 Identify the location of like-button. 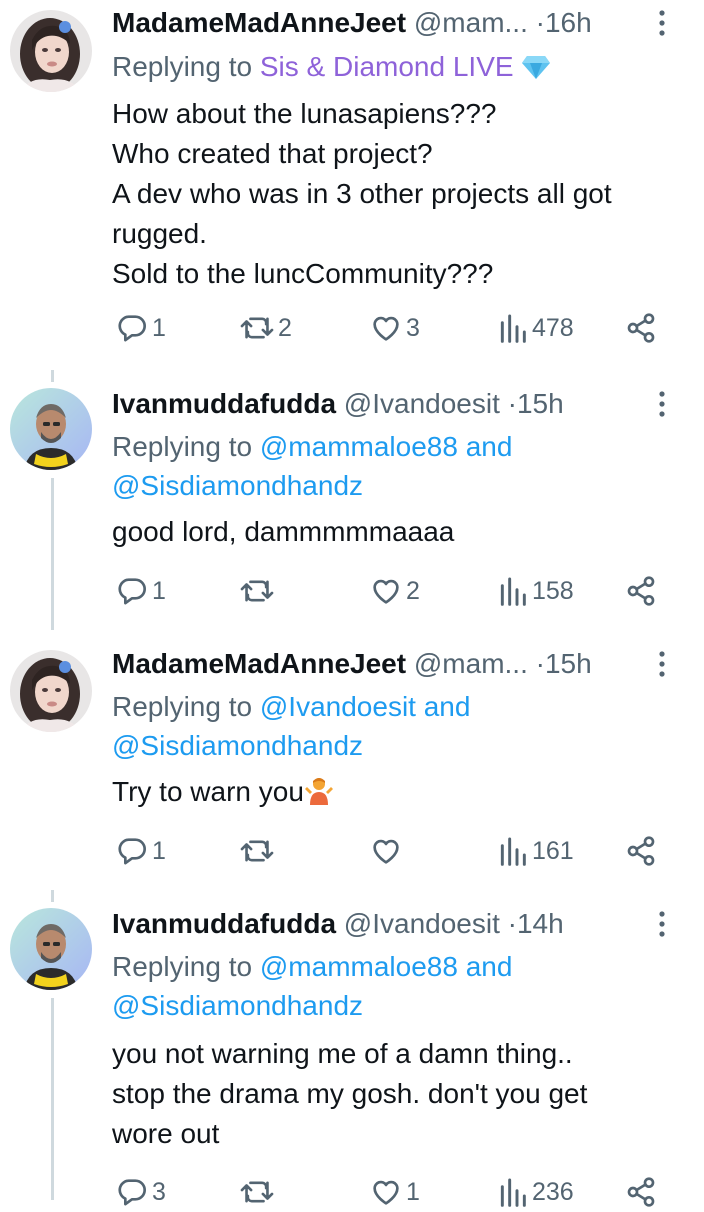
(388, 851).